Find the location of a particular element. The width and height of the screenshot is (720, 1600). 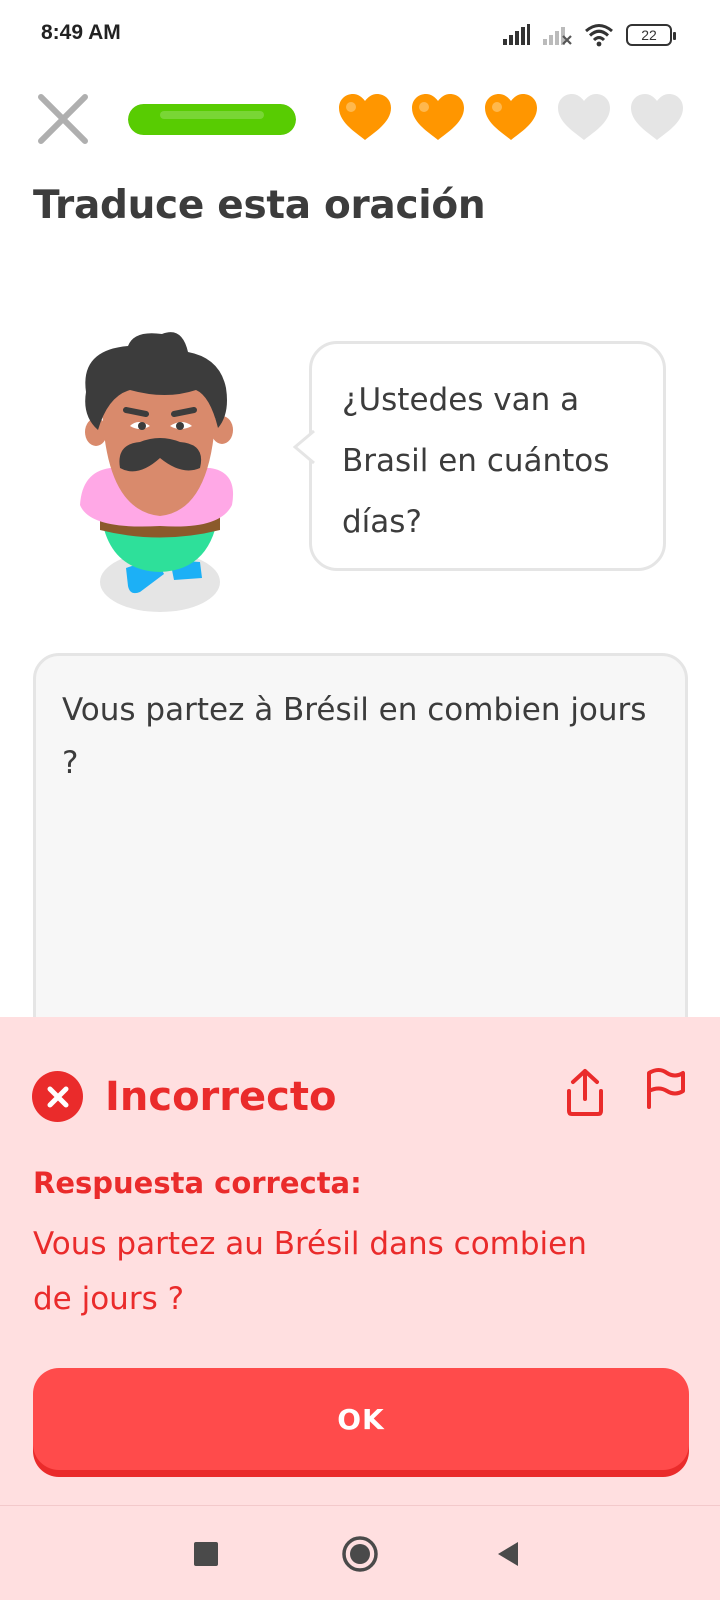

home-icon is located at coordinates (360, 1554).